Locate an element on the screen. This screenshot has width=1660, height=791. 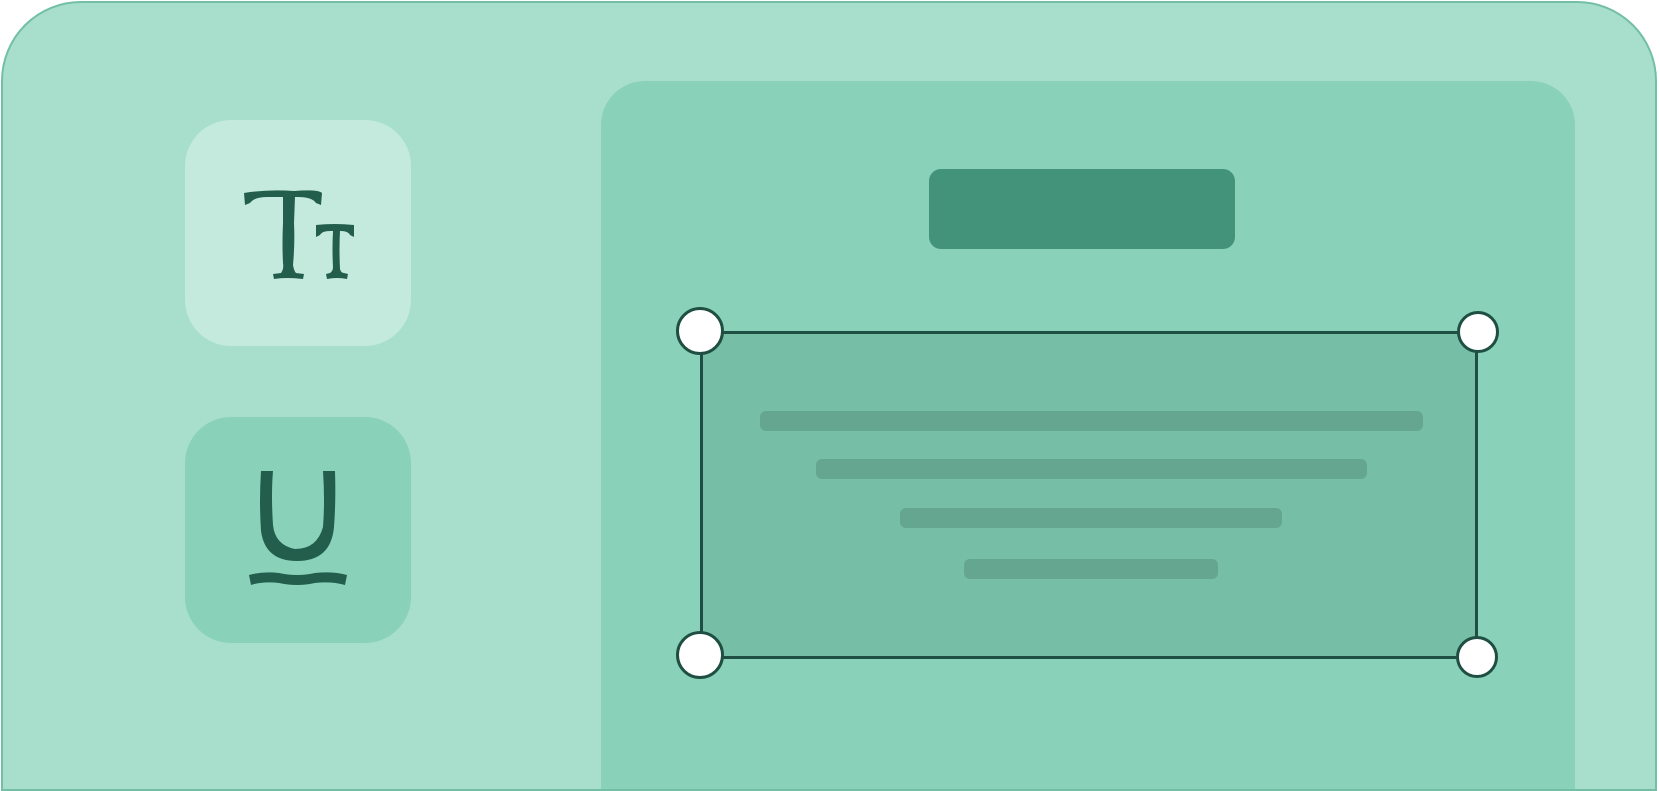
resize-handle-top-left is located at coordinates (700, 331).